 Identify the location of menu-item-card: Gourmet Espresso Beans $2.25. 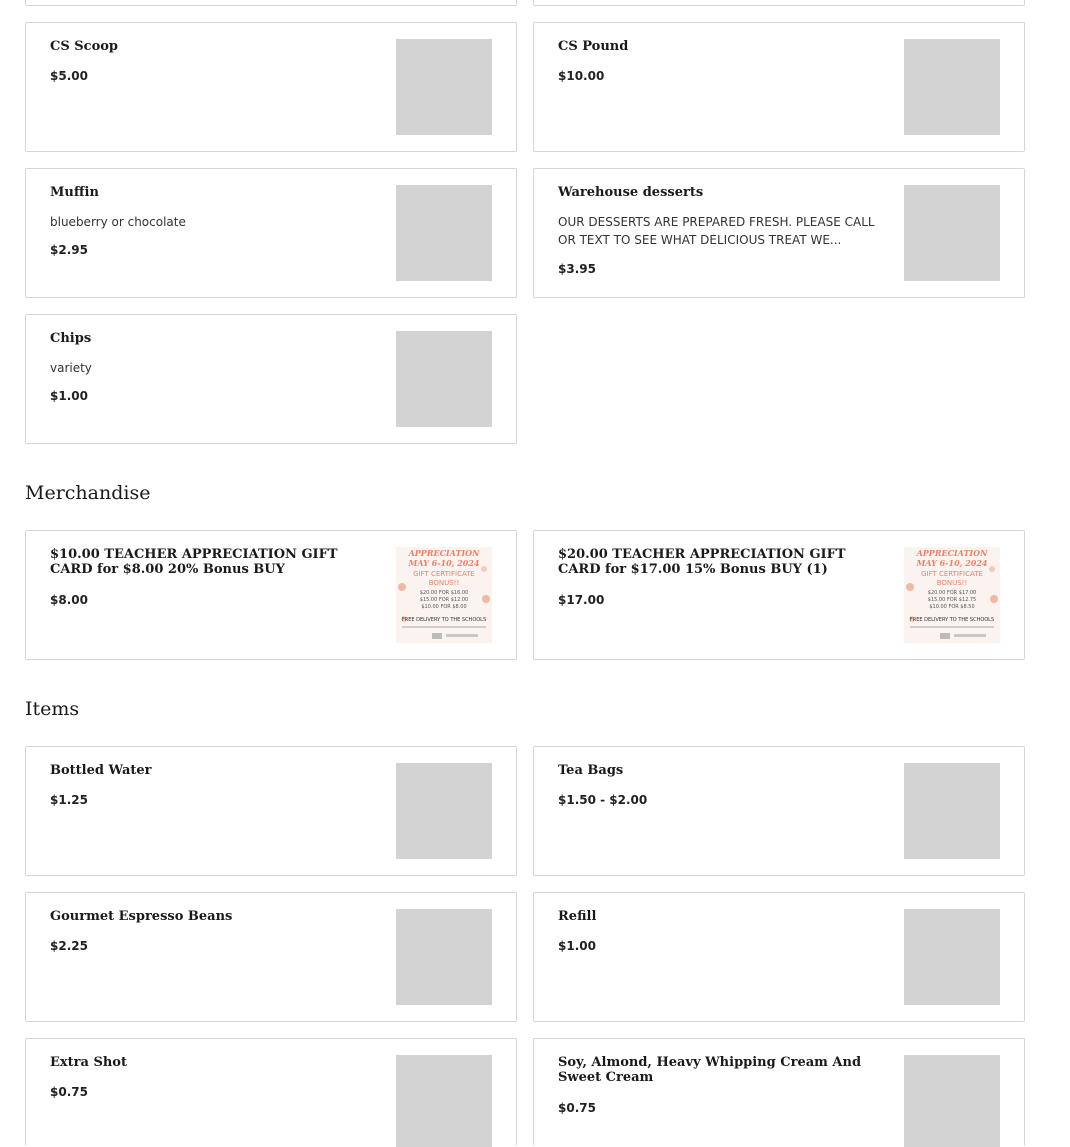
(271, 957).